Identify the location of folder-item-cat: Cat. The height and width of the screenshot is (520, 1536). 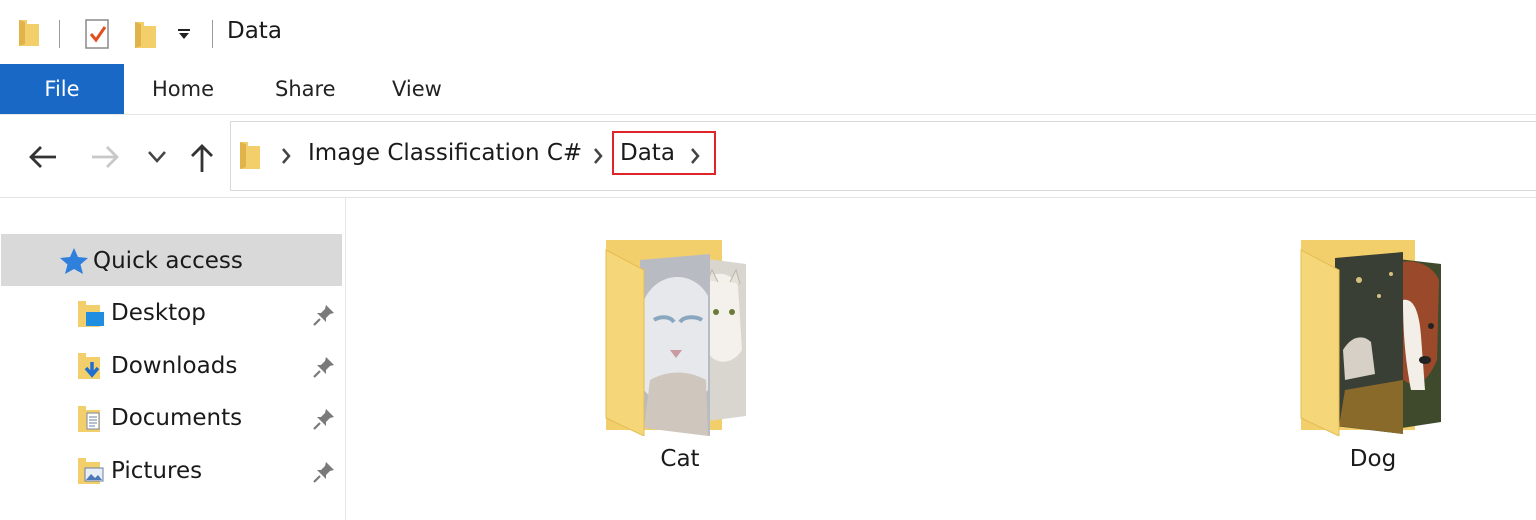
(680, 355).